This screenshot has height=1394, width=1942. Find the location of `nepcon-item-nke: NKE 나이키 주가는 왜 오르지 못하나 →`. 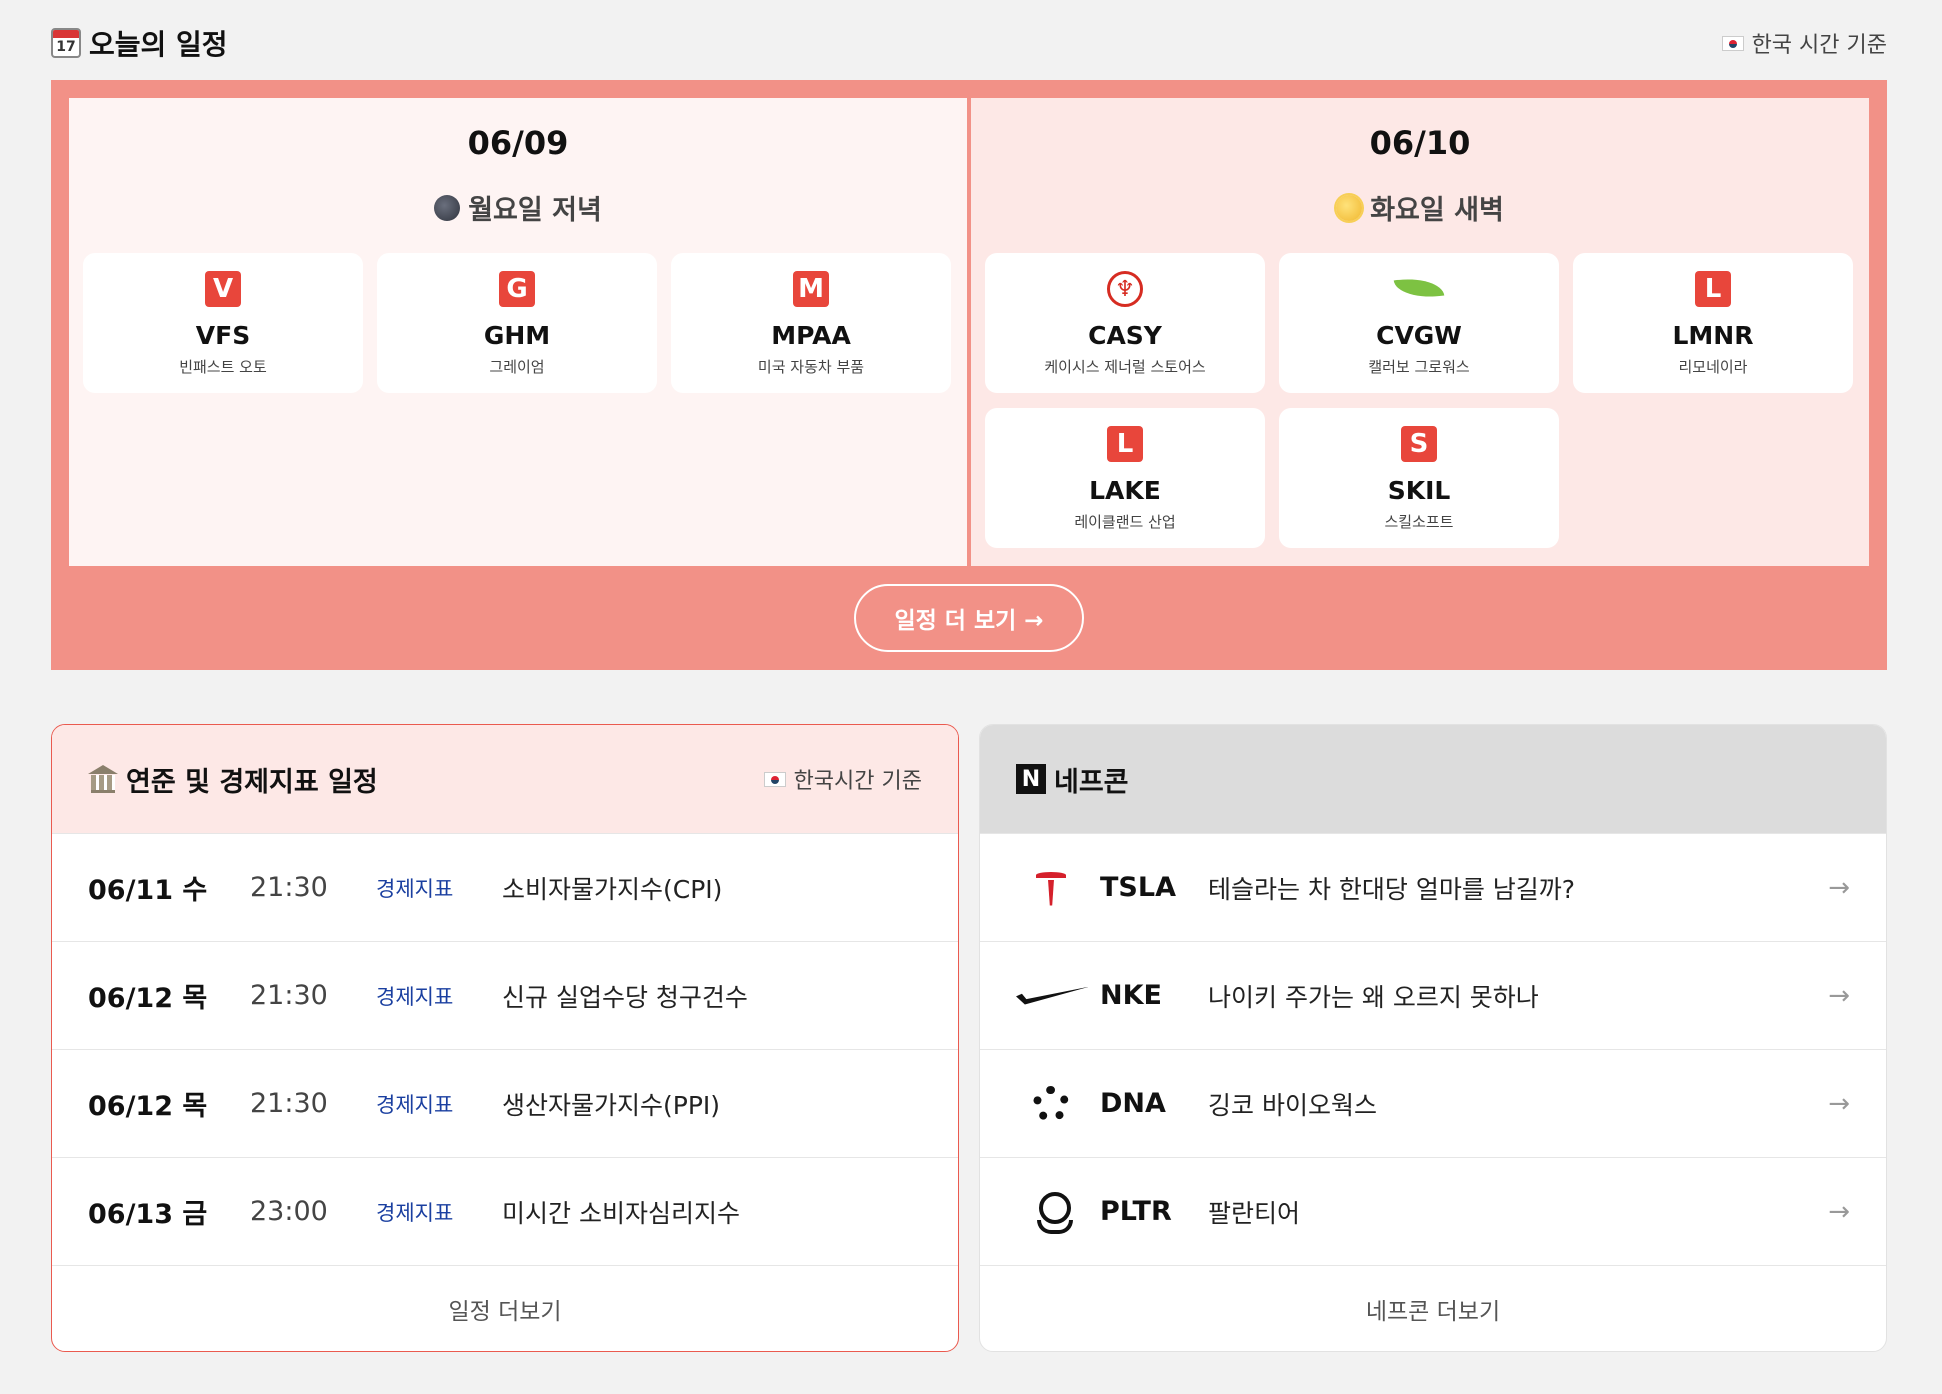

nepcon-item-nke: NKE 나이키 주가는 왜 오르지 못하나 → is located at coordinates (1433, 995).